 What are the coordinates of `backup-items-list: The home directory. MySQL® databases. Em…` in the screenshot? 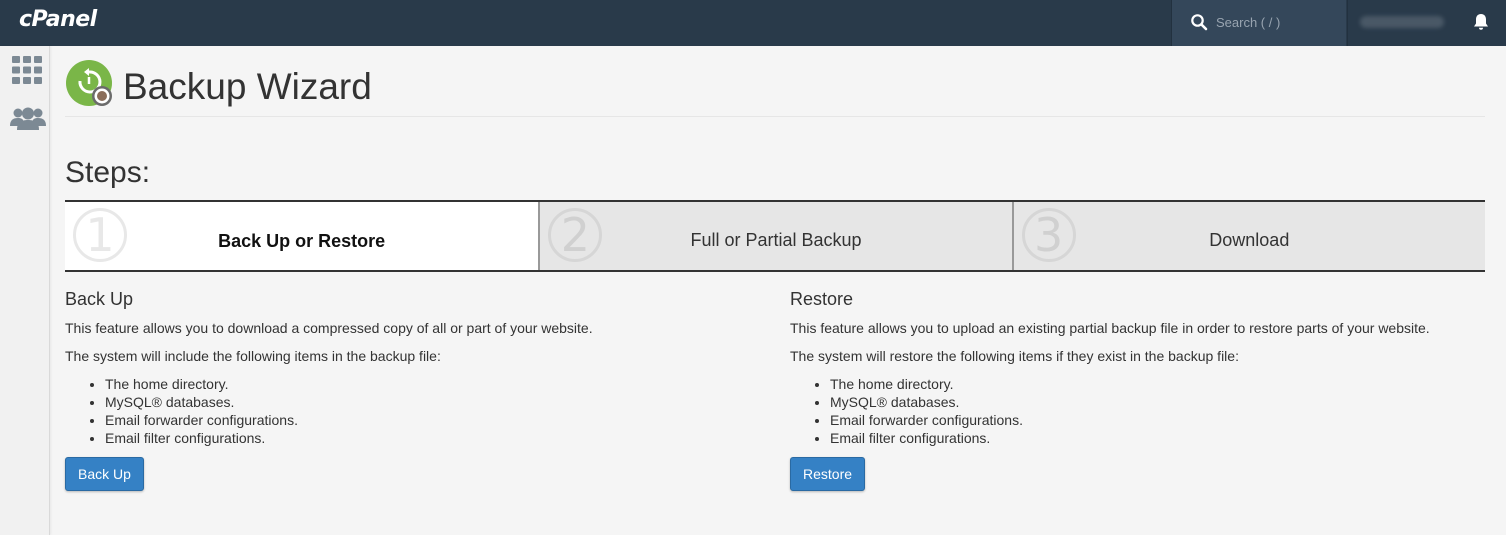 It's located at (415, 411).